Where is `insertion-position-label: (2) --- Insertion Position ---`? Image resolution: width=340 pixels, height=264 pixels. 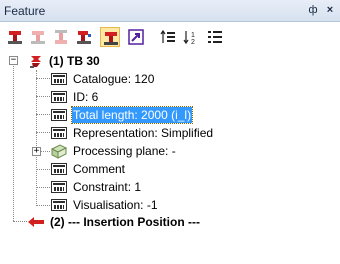 insertion-position-label: (2) --- Insertion Position --- is located at coordinates (125, 222).